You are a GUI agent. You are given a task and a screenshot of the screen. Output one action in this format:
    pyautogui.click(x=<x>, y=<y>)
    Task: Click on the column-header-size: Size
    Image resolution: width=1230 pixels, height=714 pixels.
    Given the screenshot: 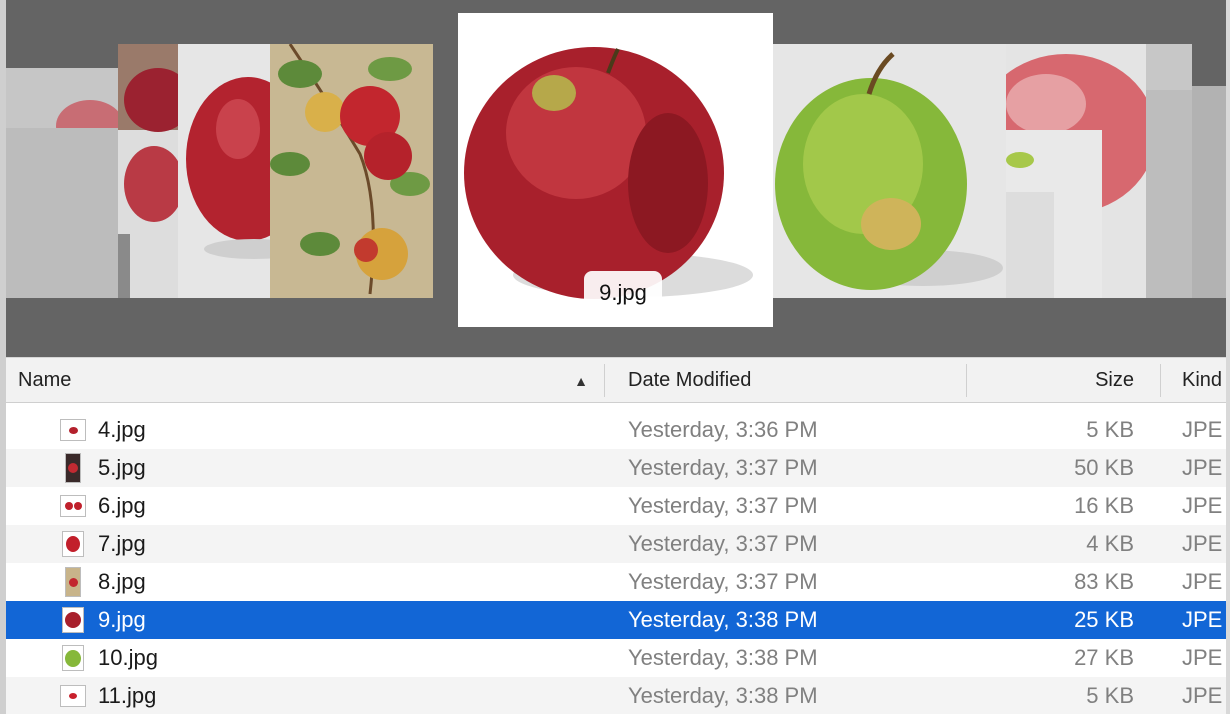 What is the action you would take?
    pyautogui.click(x=1054, y=380)
    